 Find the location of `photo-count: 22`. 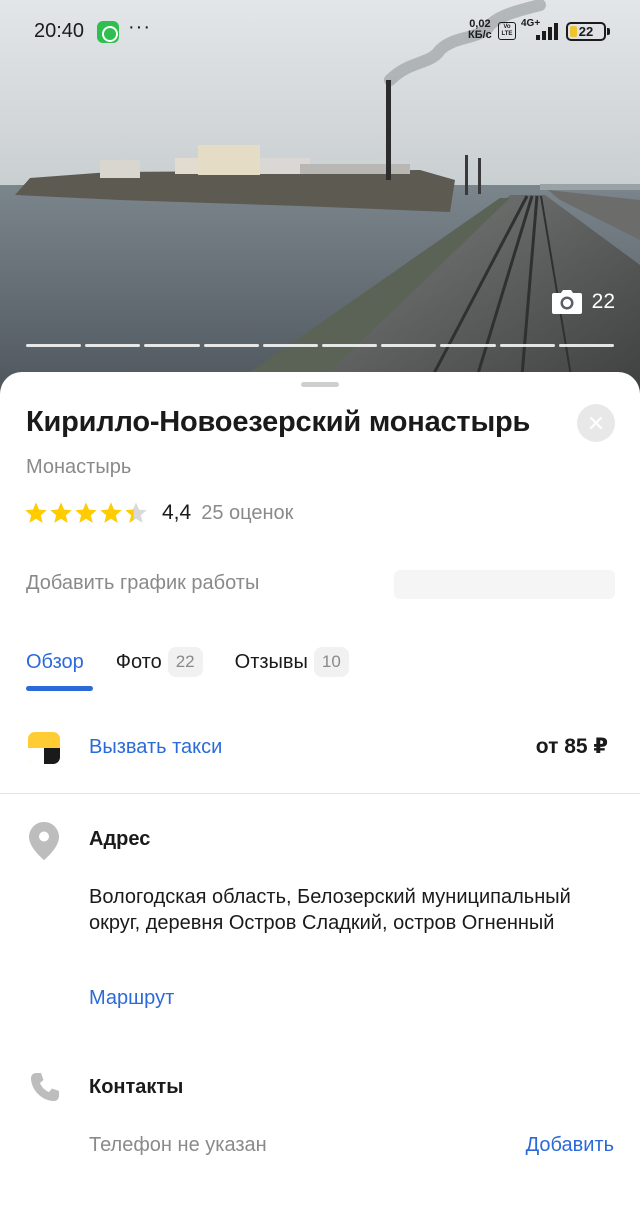

photo-count: 22 is located at coordinates (583, 302).